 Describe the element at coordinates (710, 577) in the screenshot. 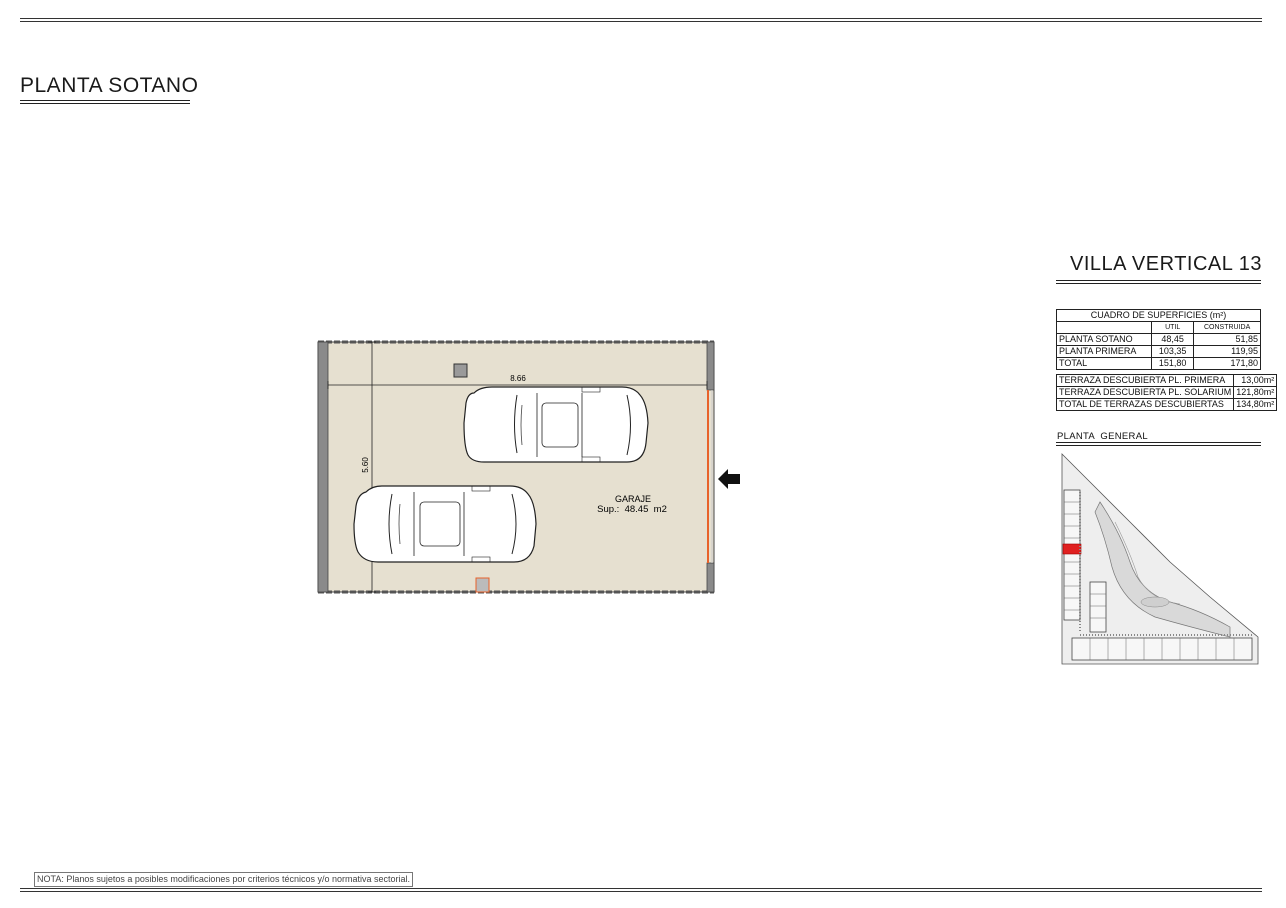

I see `right-wall-bottom` at that location.